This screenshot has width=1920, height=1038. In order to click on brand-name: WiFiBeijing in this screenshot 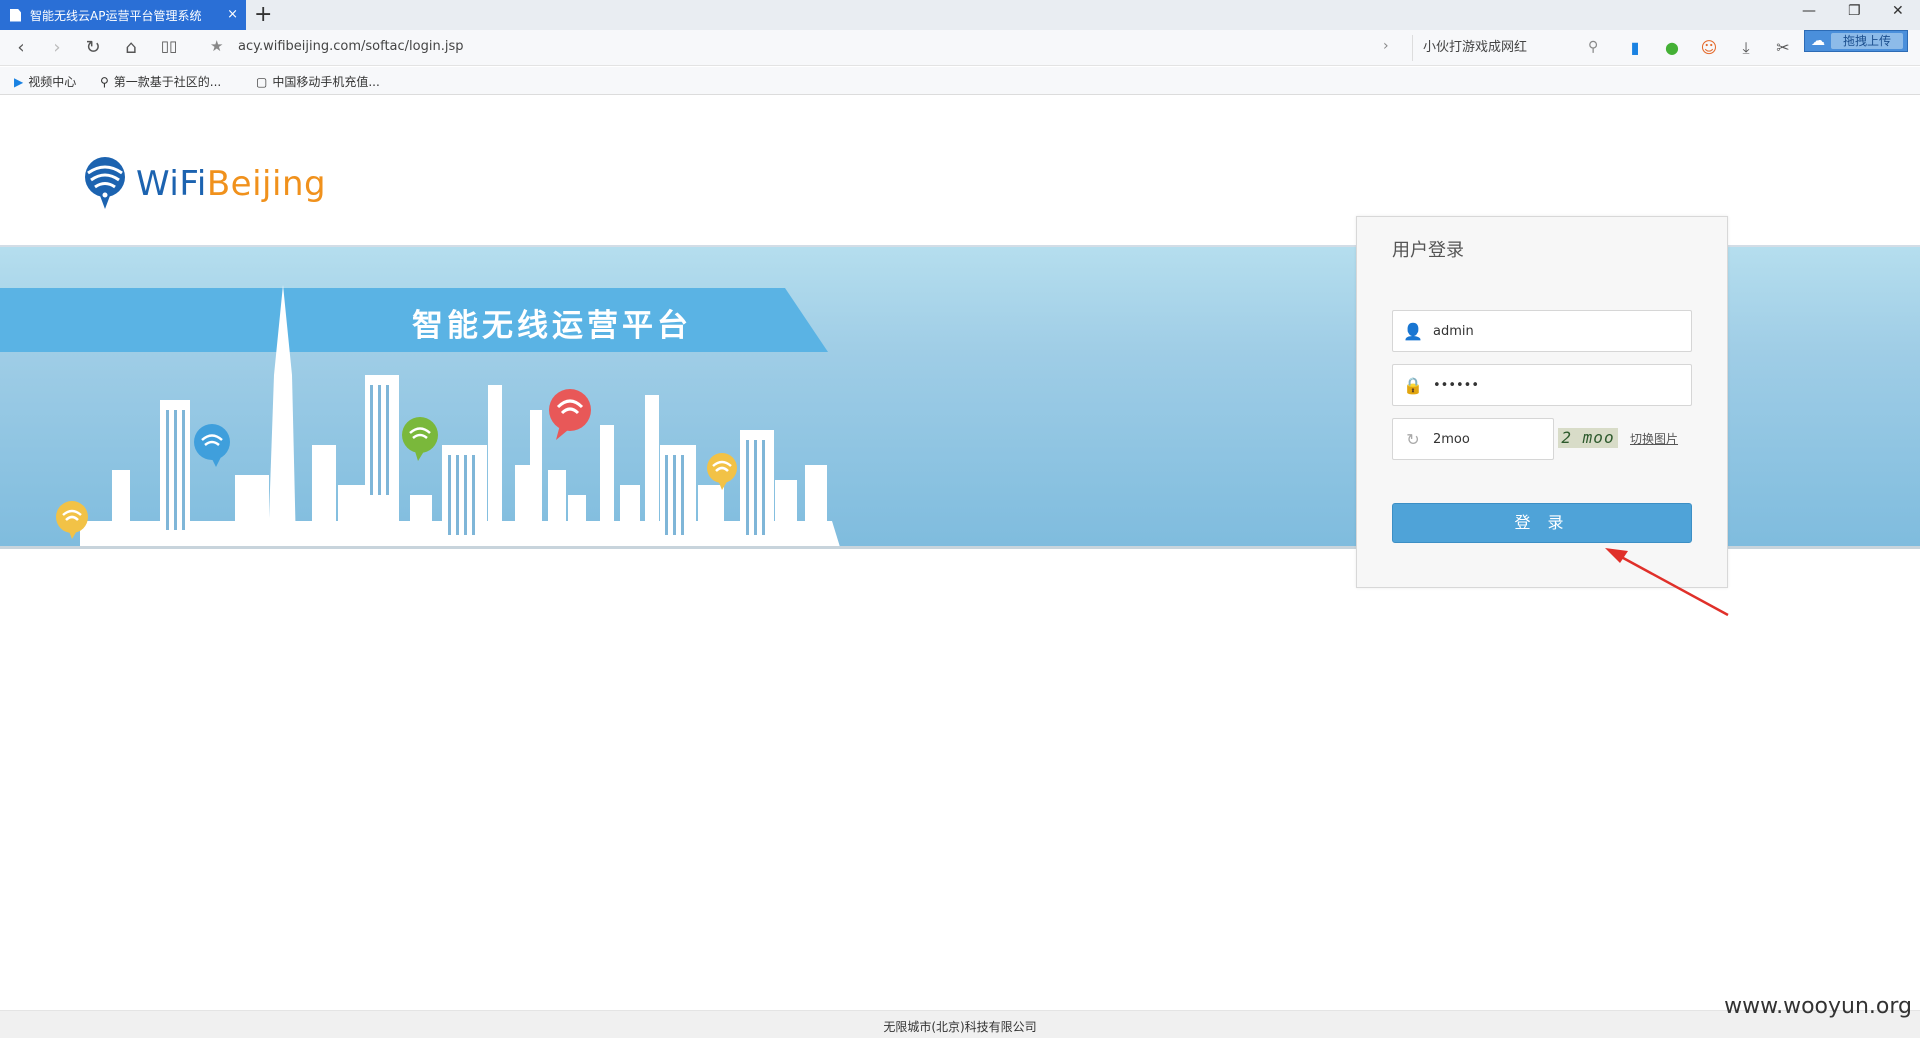, I will do `click(231, 184)`.